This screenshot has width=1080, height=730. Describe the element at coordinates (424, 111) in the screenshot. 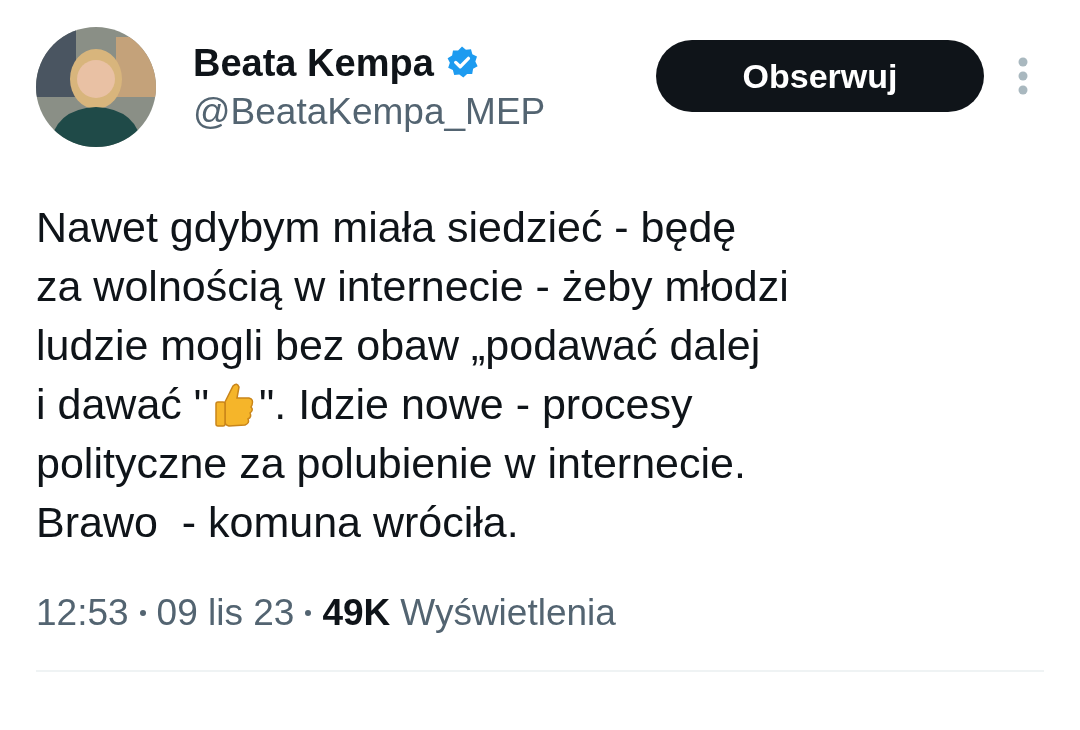

I see `author-handle: @BeataKempa_MEP` at that location.